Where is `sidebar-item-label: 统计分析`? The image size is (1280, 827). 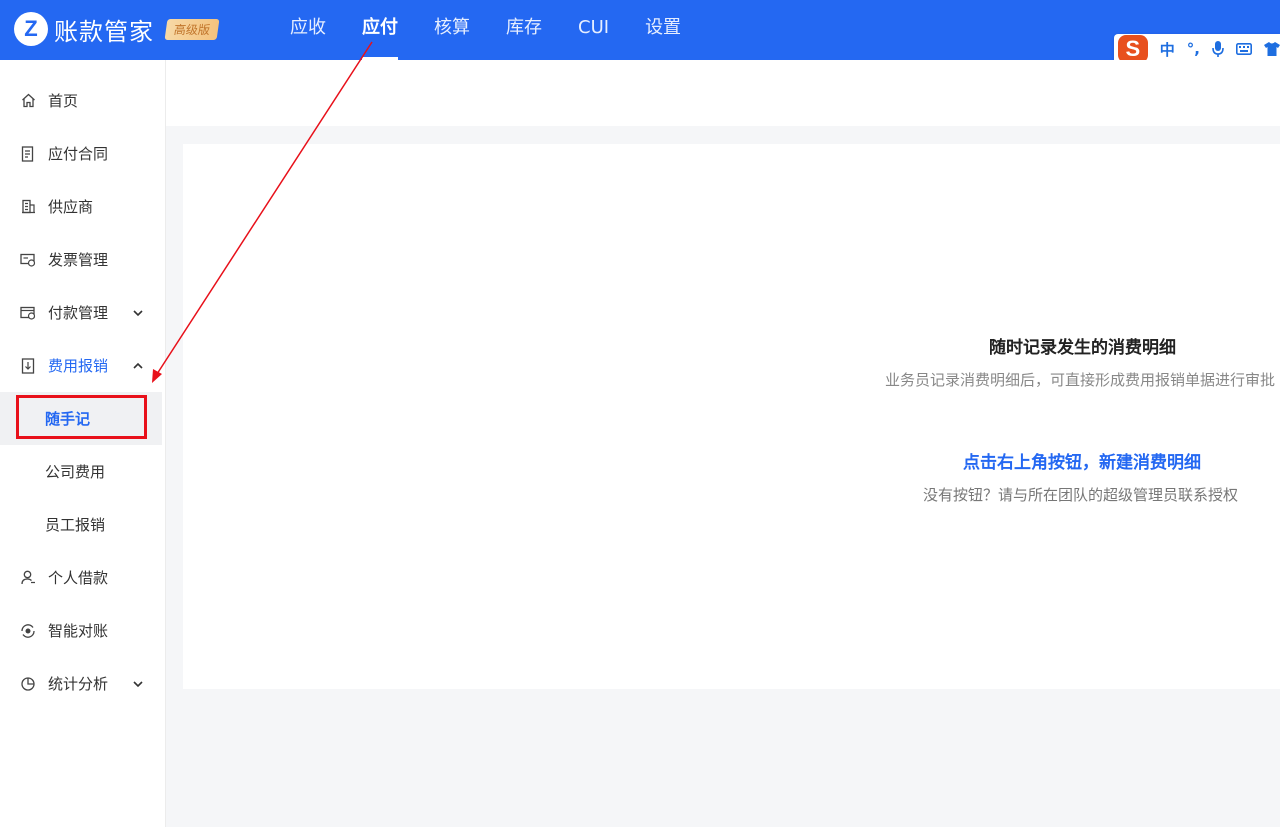 sidebar-item-label: 统计分析 is located at coordinates (78, 684).